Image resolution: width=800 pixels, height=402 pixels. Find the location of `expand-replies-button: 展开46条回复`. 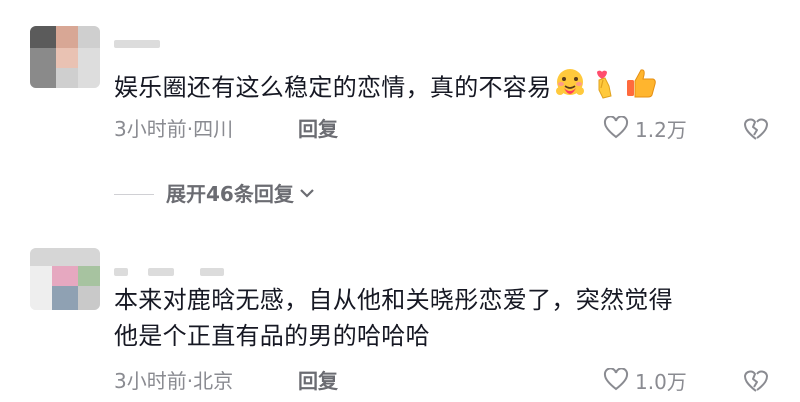

expand-replies-button: 展开46条回复 is located at coordinates (215, 194).